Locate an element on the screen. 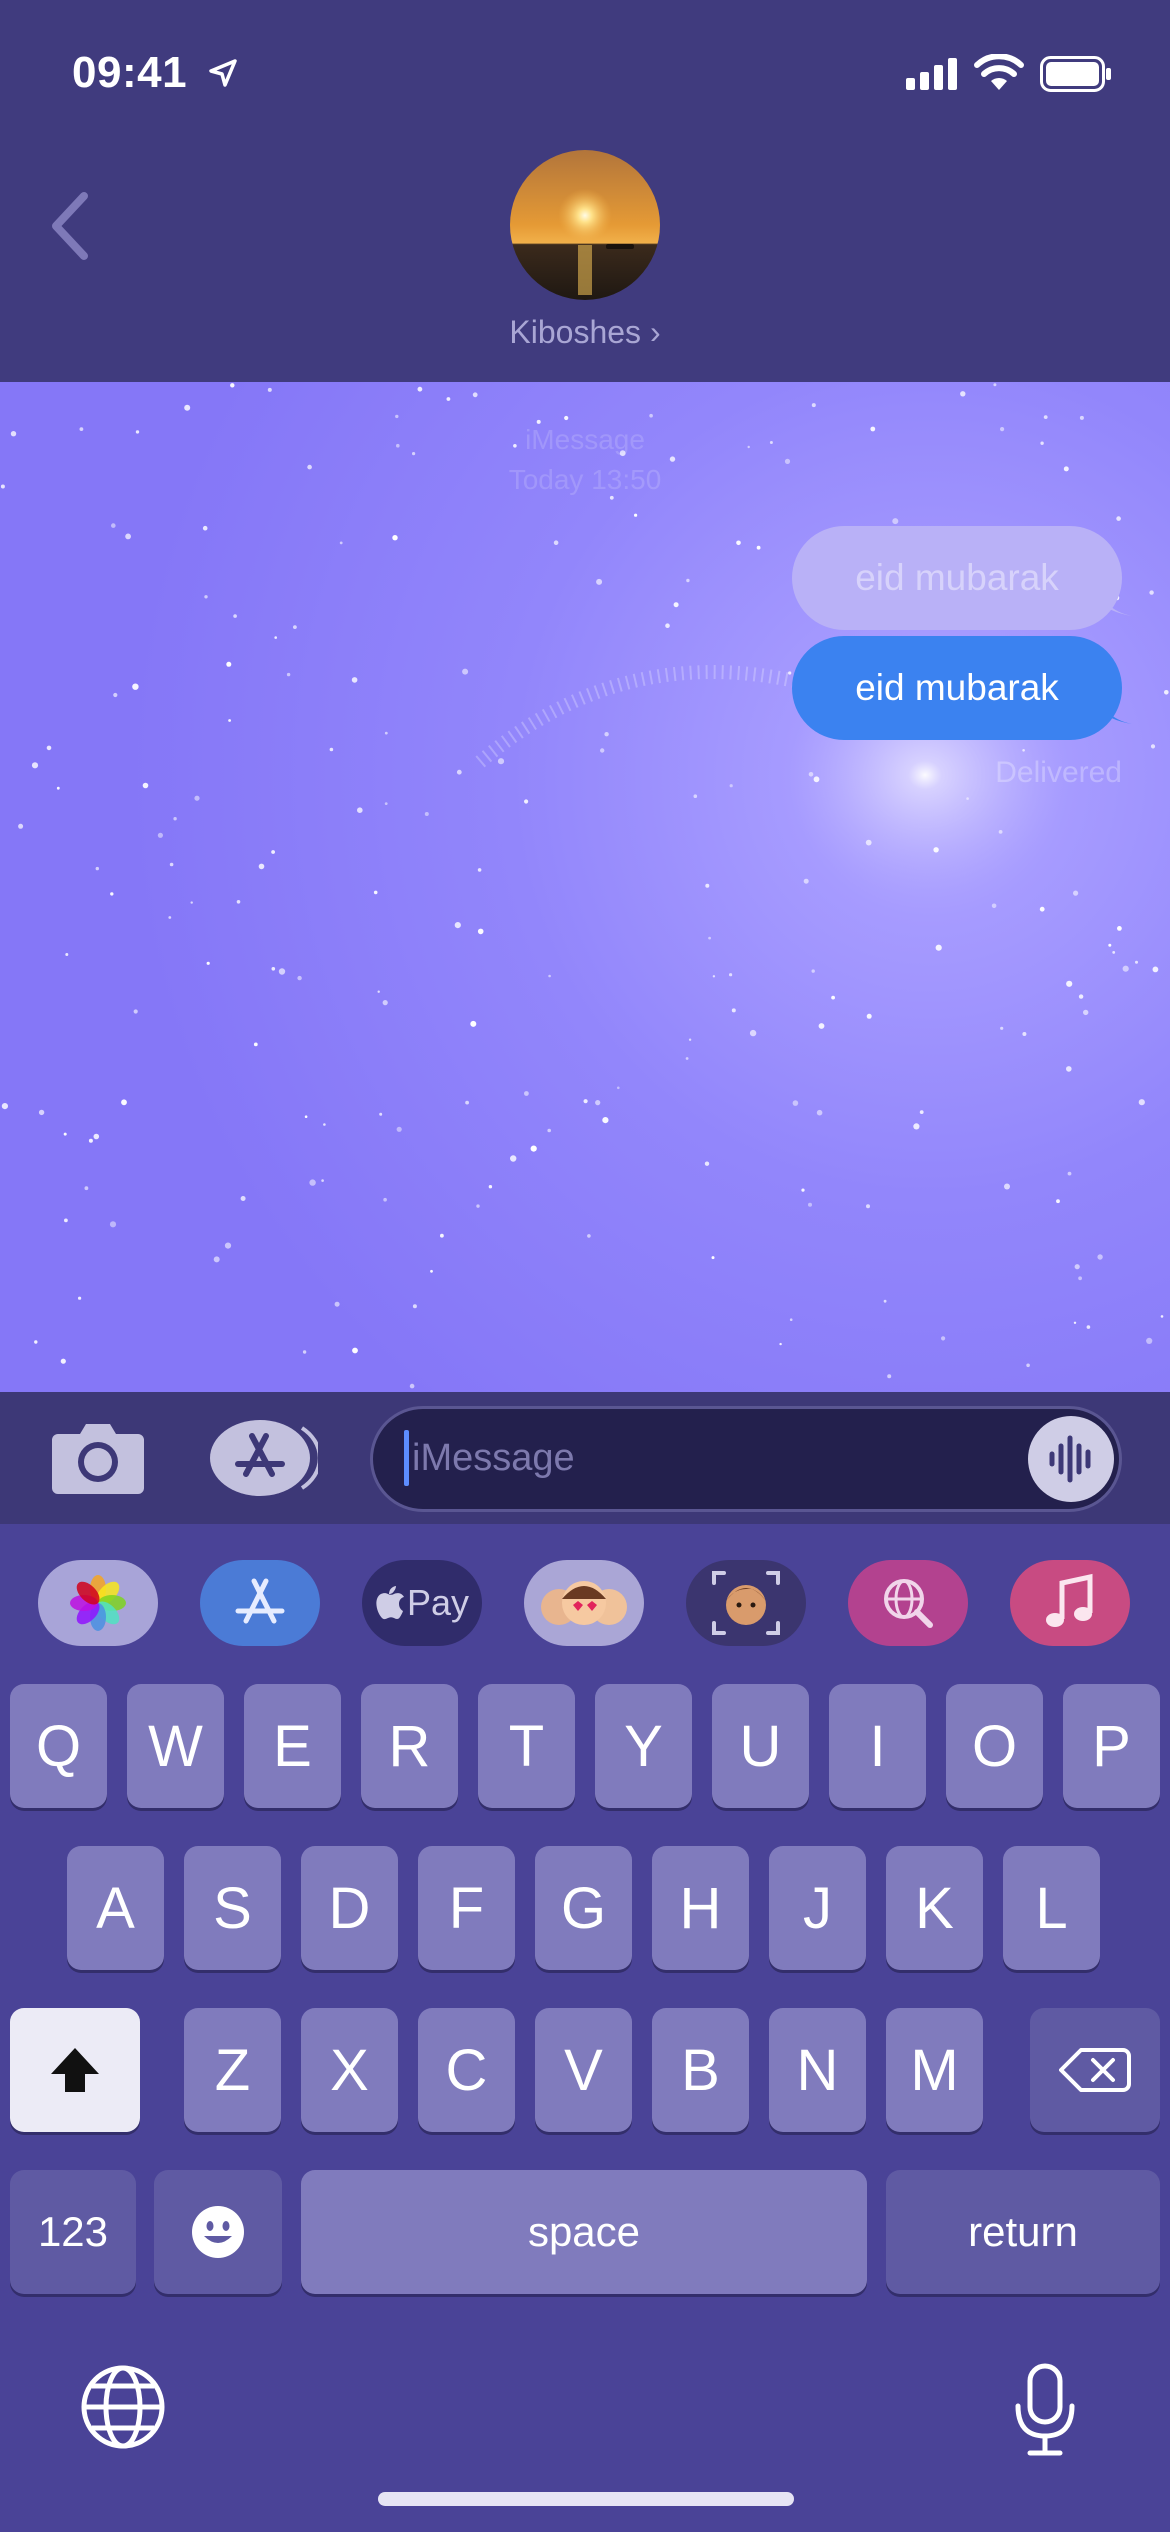  message-input is located at coordinates (702, 1458).